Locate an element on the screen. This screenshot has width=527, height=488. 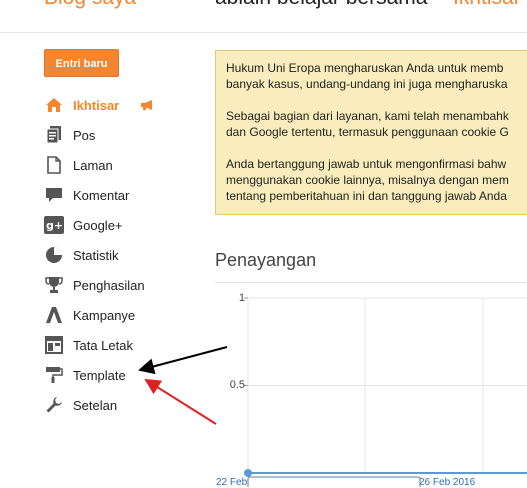
blog-name-heading: ablain belajar bersama is located at coordinates (321, 5).